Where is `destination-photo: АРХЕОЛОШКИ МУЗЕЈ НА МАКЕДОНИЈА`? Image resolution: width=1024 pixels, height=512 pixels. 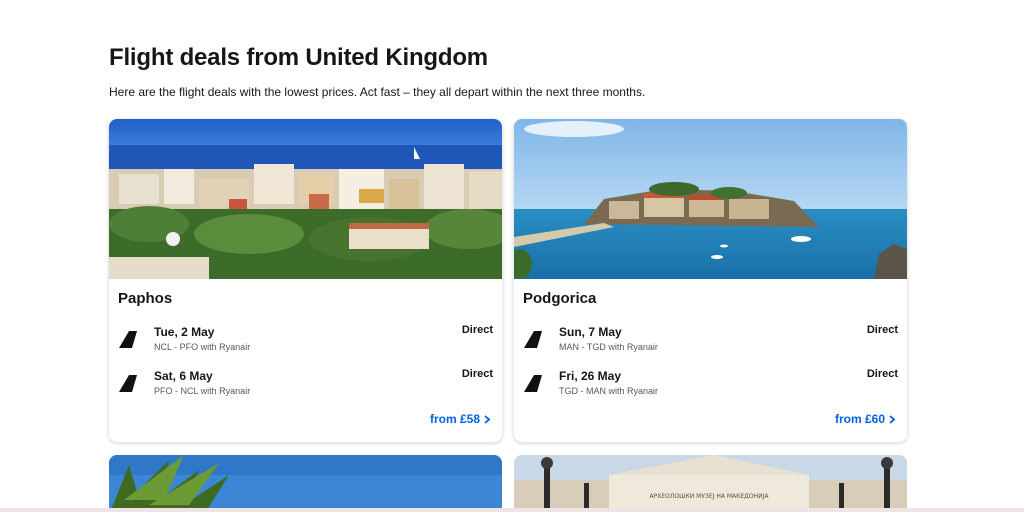 destination-photo: АРХЕОЛОШКИ МУЗЕЈ НА МАКЕДОНИЈА is located at coordinates (710, 483).